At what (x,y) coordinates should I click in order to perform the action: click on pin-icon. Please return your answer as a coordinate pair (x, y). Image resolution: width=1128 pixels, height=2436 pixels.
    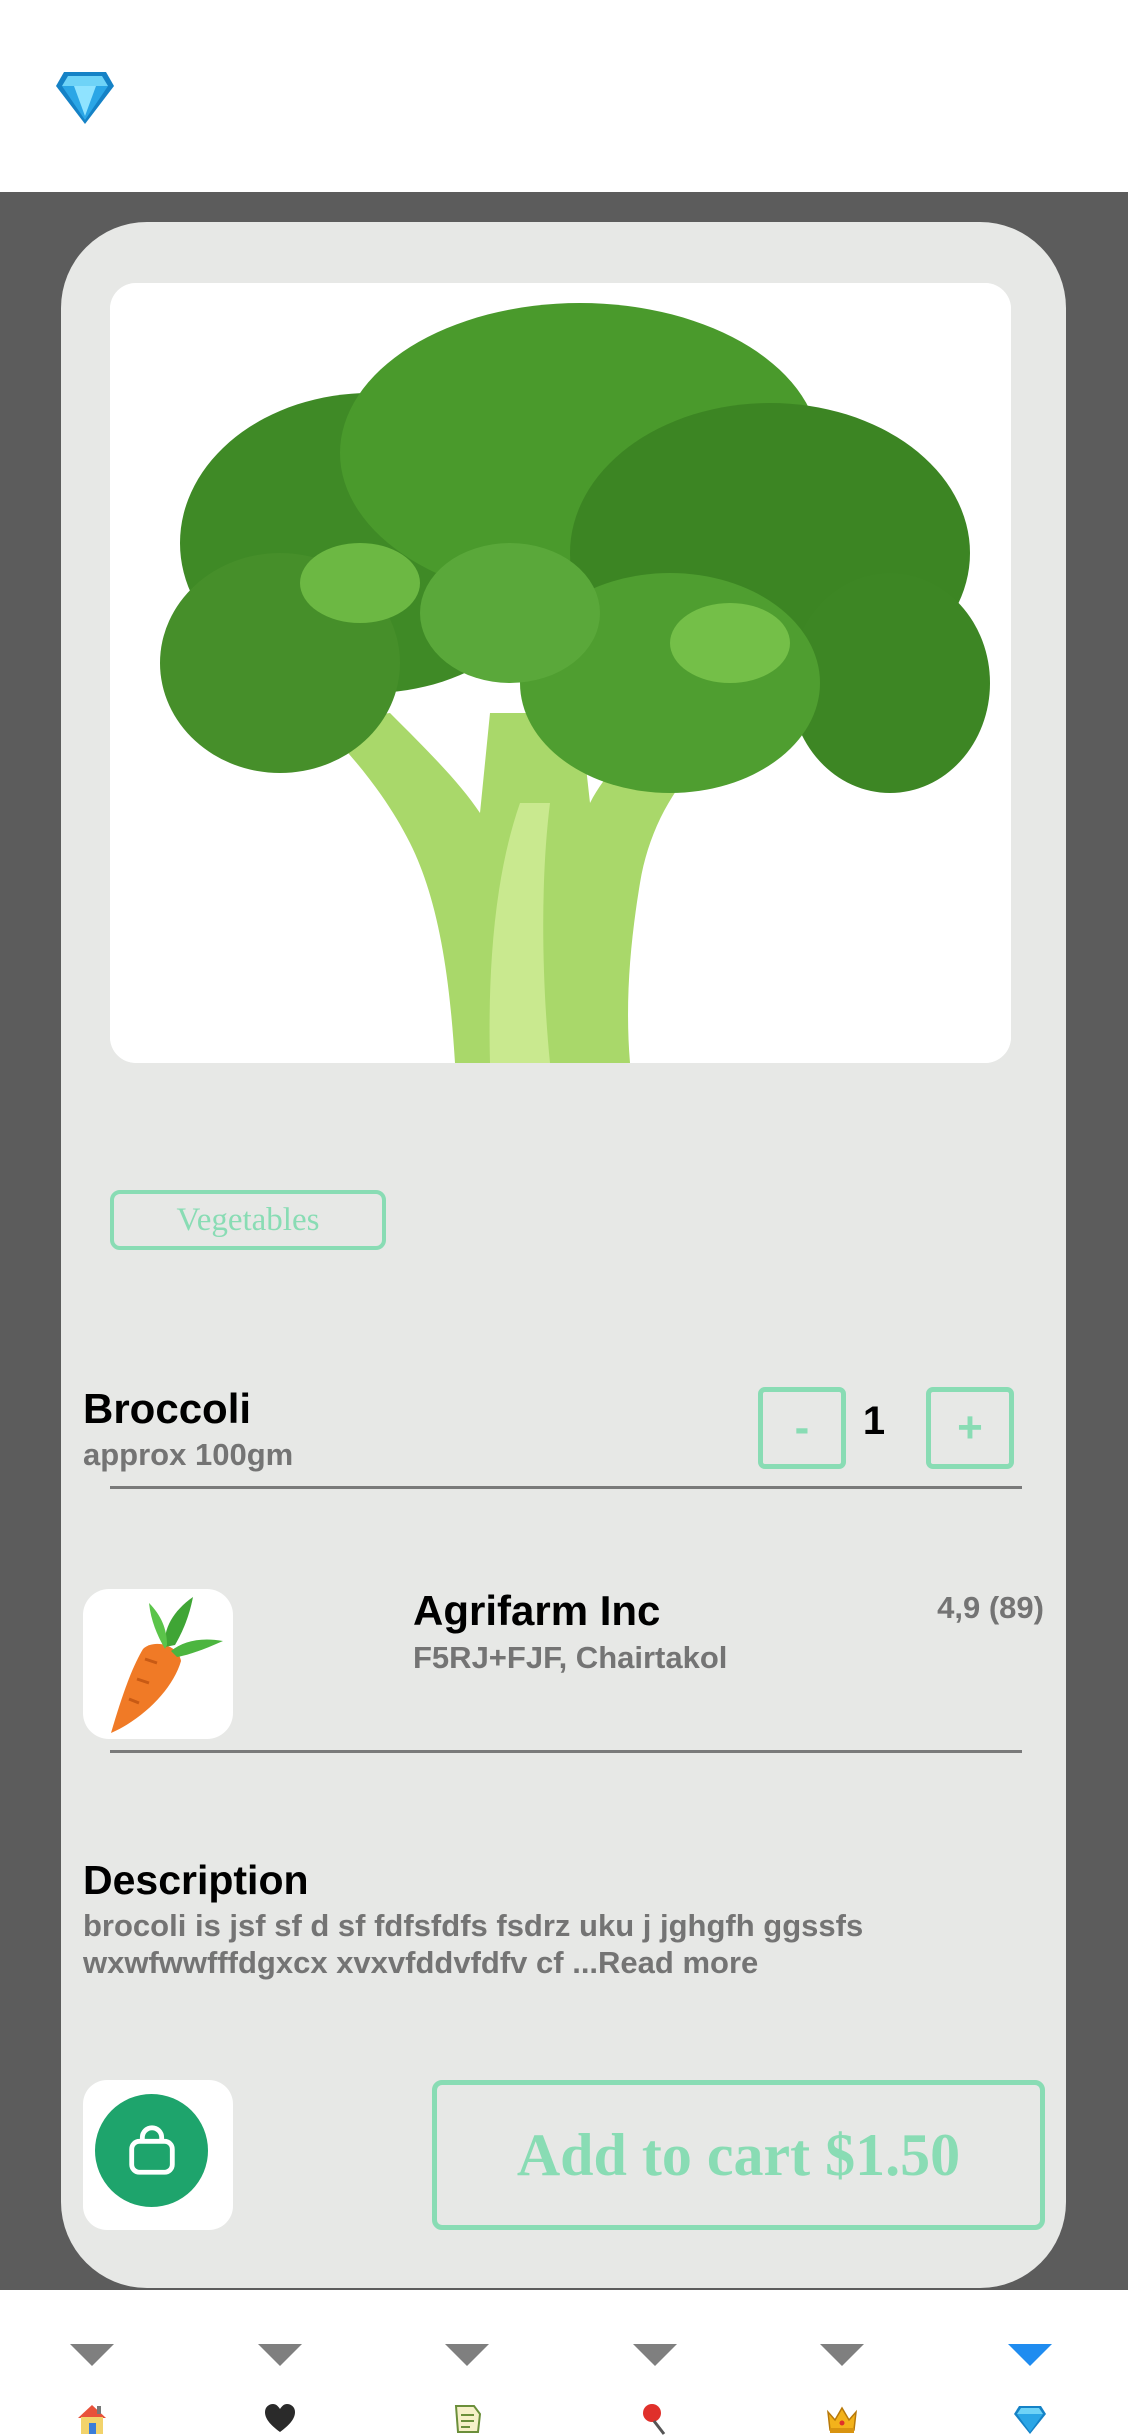
    Looking at the image, I should click on (654, 2419).